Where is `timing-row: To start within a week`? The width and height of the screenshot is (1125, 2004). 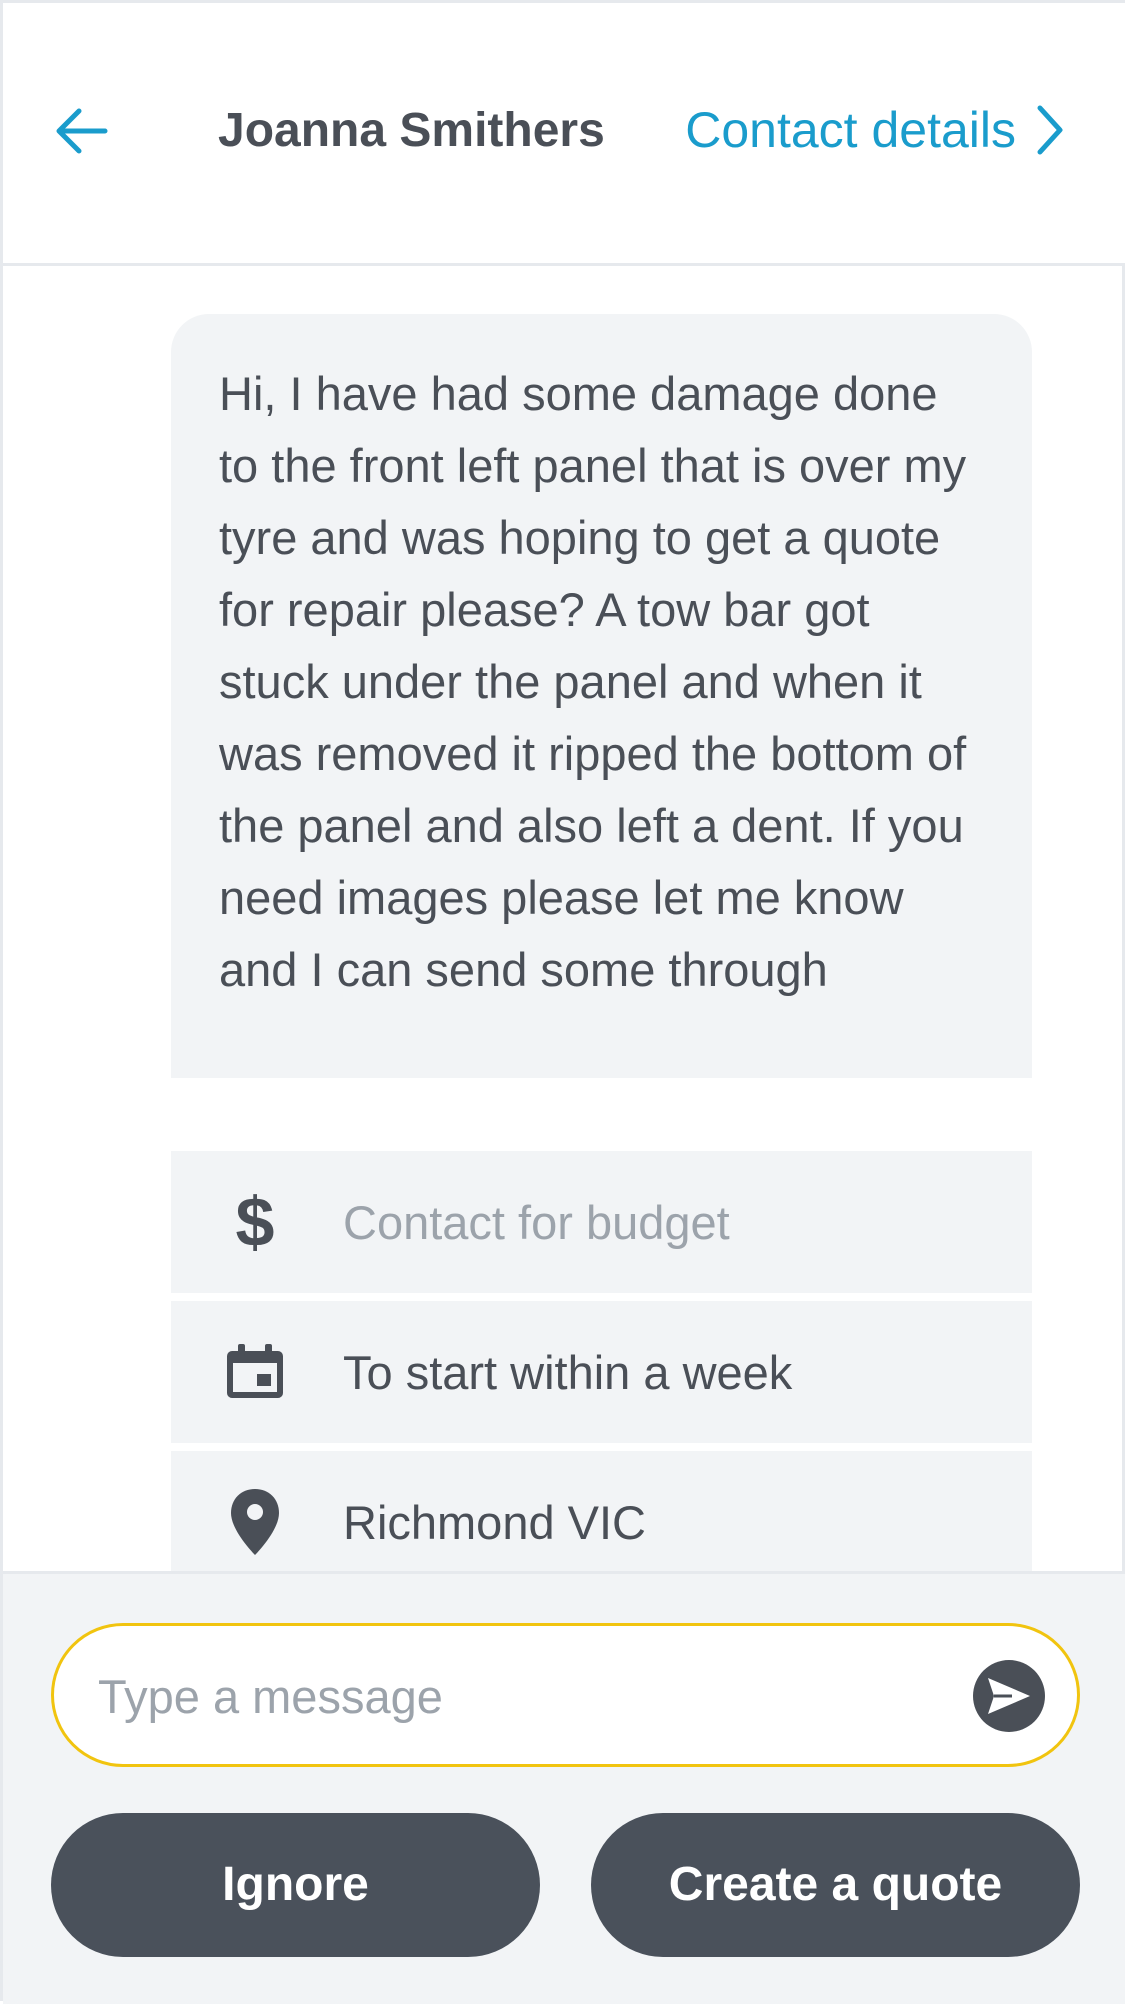
timing-row: To start within a week is located at coordinates (601, 1372).